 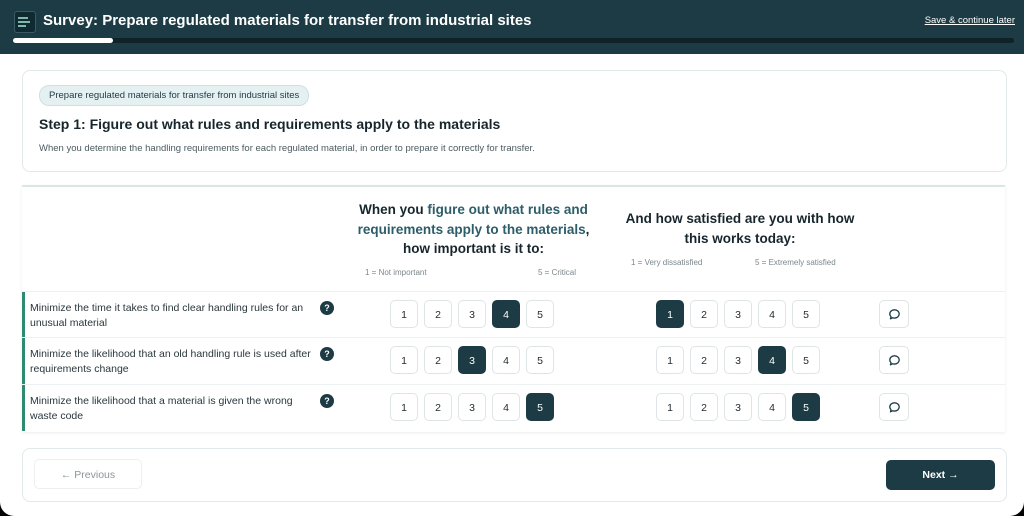 What do you see at coordinates (667, 262) in the screenshot?
I see `satisfaction-scale-low: 1 = Very dissatisfied` at bounding box center [667, 262].